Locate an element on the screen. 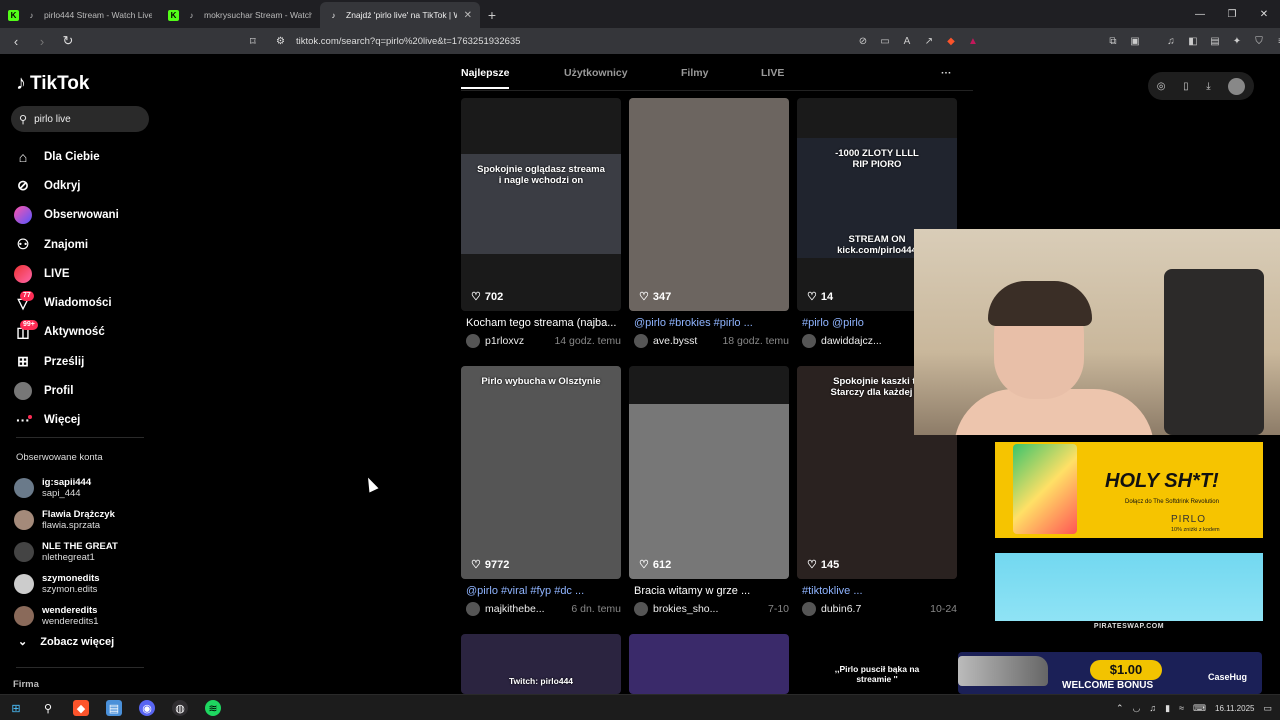 Image resolution: width=1280 pixels, height=720 pixels. discord-icon: ◉ is located at coordinates (147, 708).